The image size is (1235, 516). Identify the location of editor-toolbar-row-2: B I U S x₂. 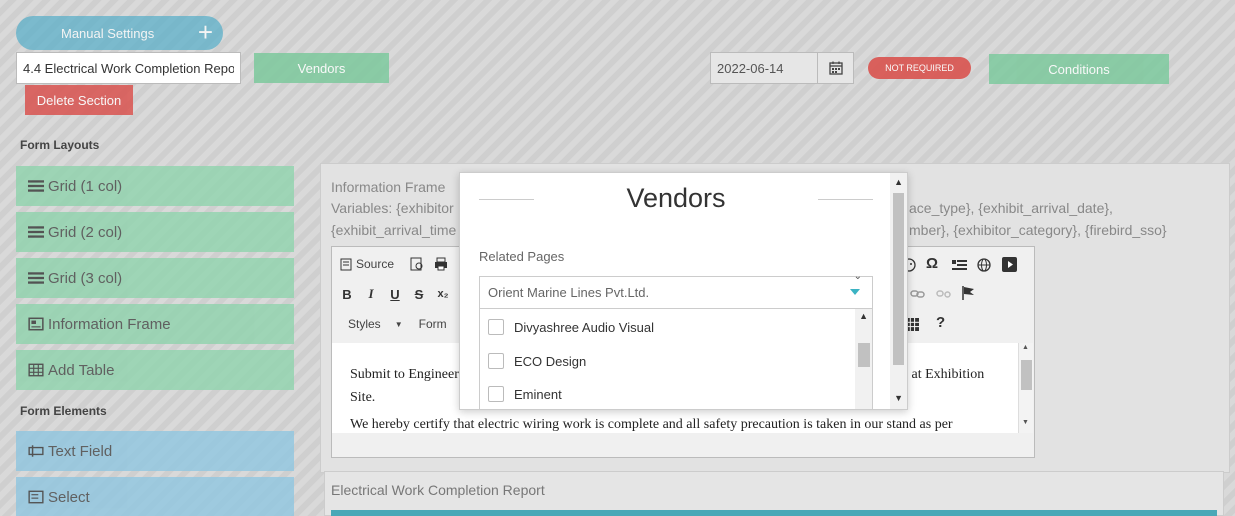
(395, 294).